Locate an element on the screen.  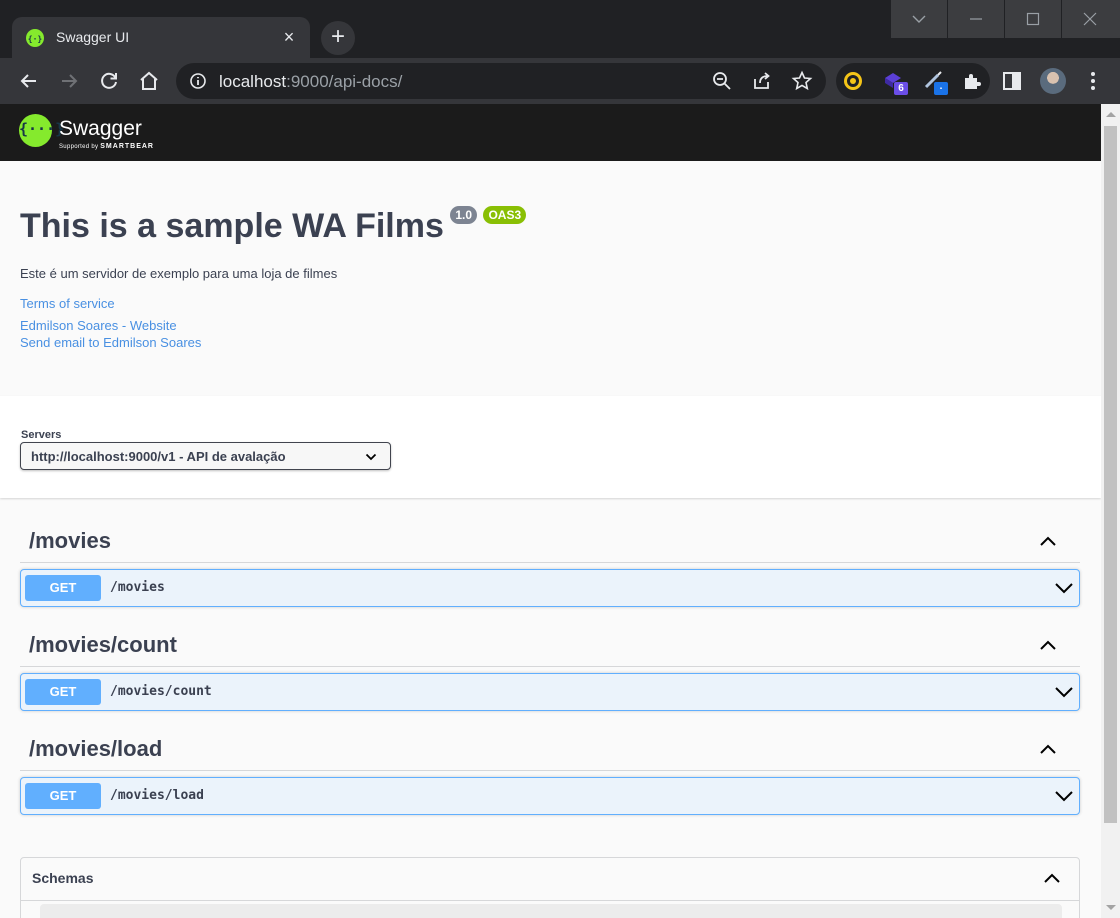
maximize-button is located at coordinates (1033, 19).